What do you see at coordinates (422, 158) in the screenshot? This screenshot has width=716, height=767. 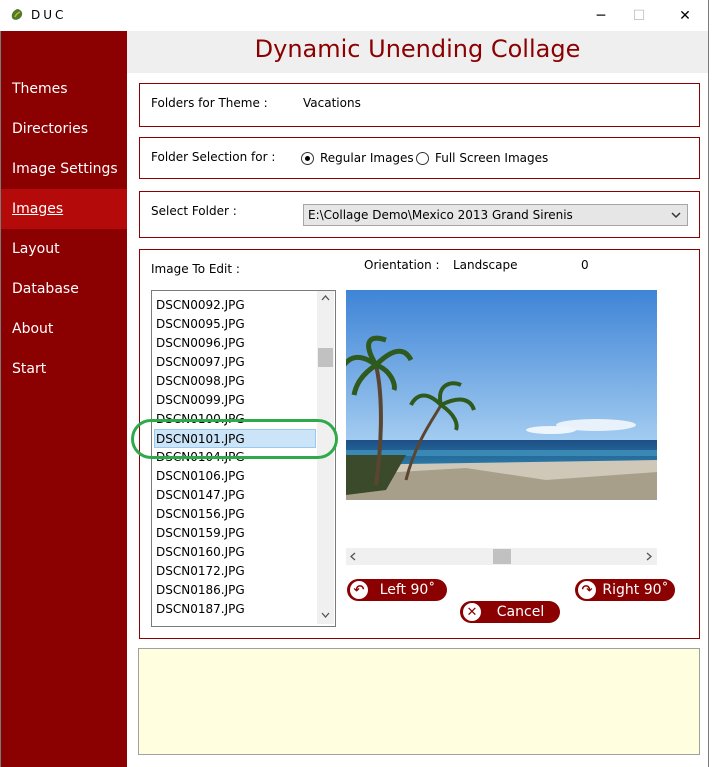 I see `full-screen-images-radio` at bounding box center [422, 158].